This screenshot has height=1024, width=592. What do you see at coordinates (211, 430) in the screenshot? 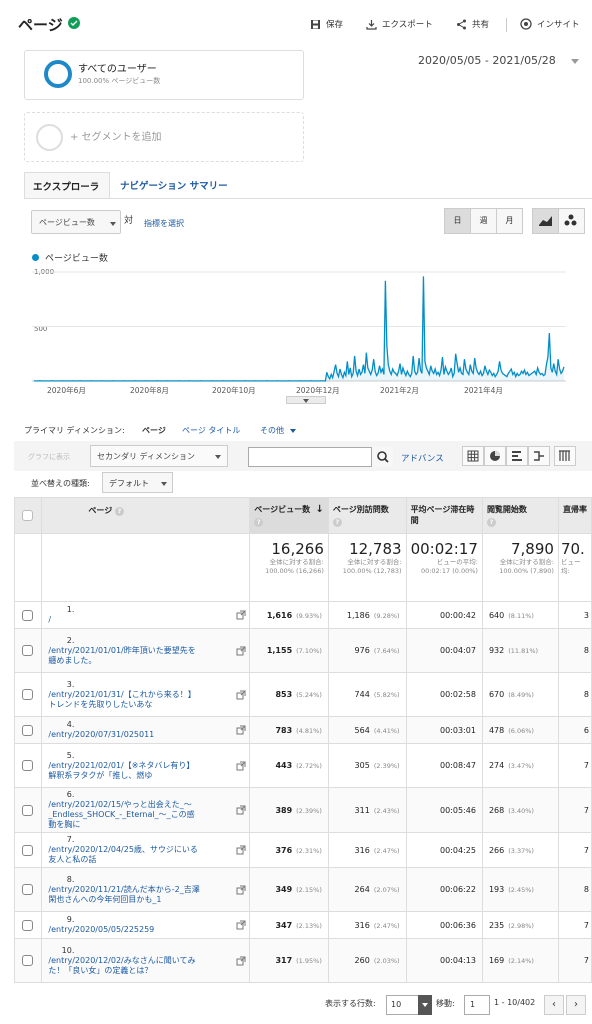
I see `dimension-page-title: ページ タイトル` at bounding box center [211, 430].